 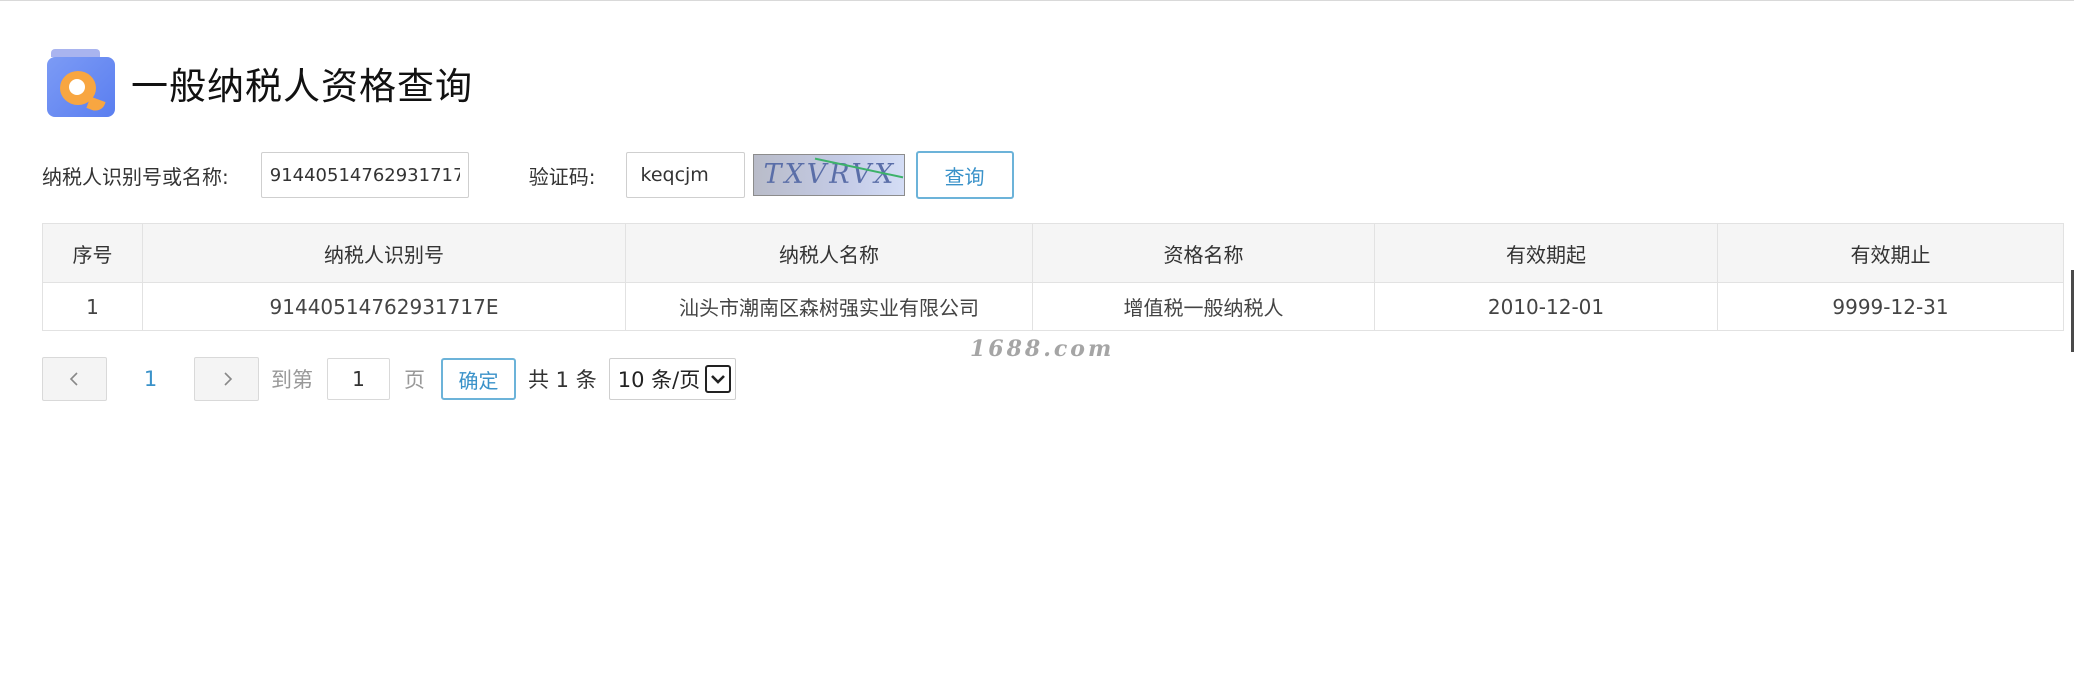 What do you see at coordinates (135, 176) in the screenshot?
I see `taxid-label: 纳税人识别号或名称:` at bounding box center [135, 176].